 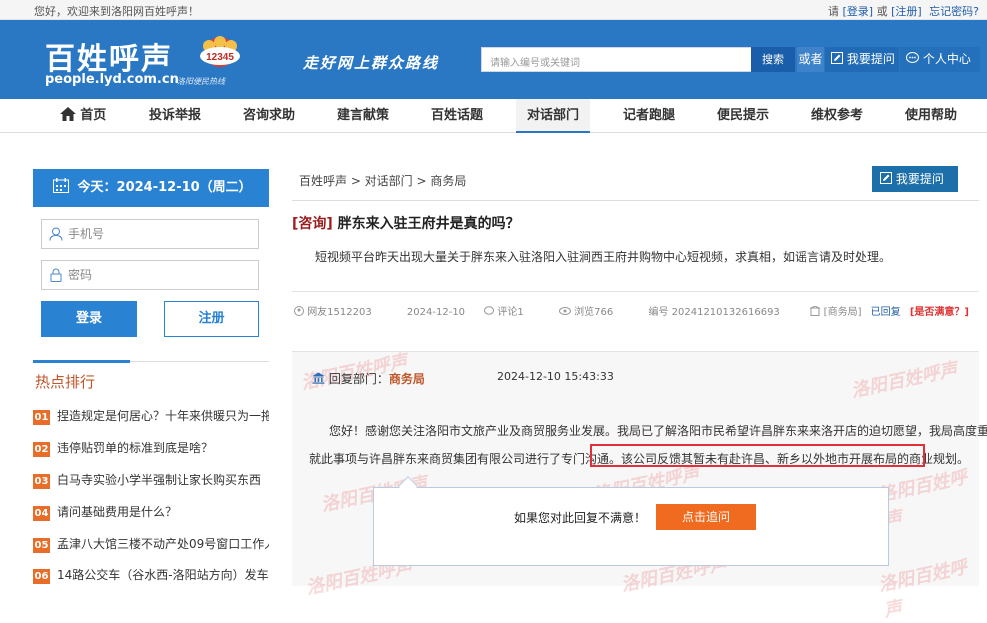 I want to click on hot-item: 03 白马寺实验小学半强制让家长购买东西, so click(x=151, y=481).